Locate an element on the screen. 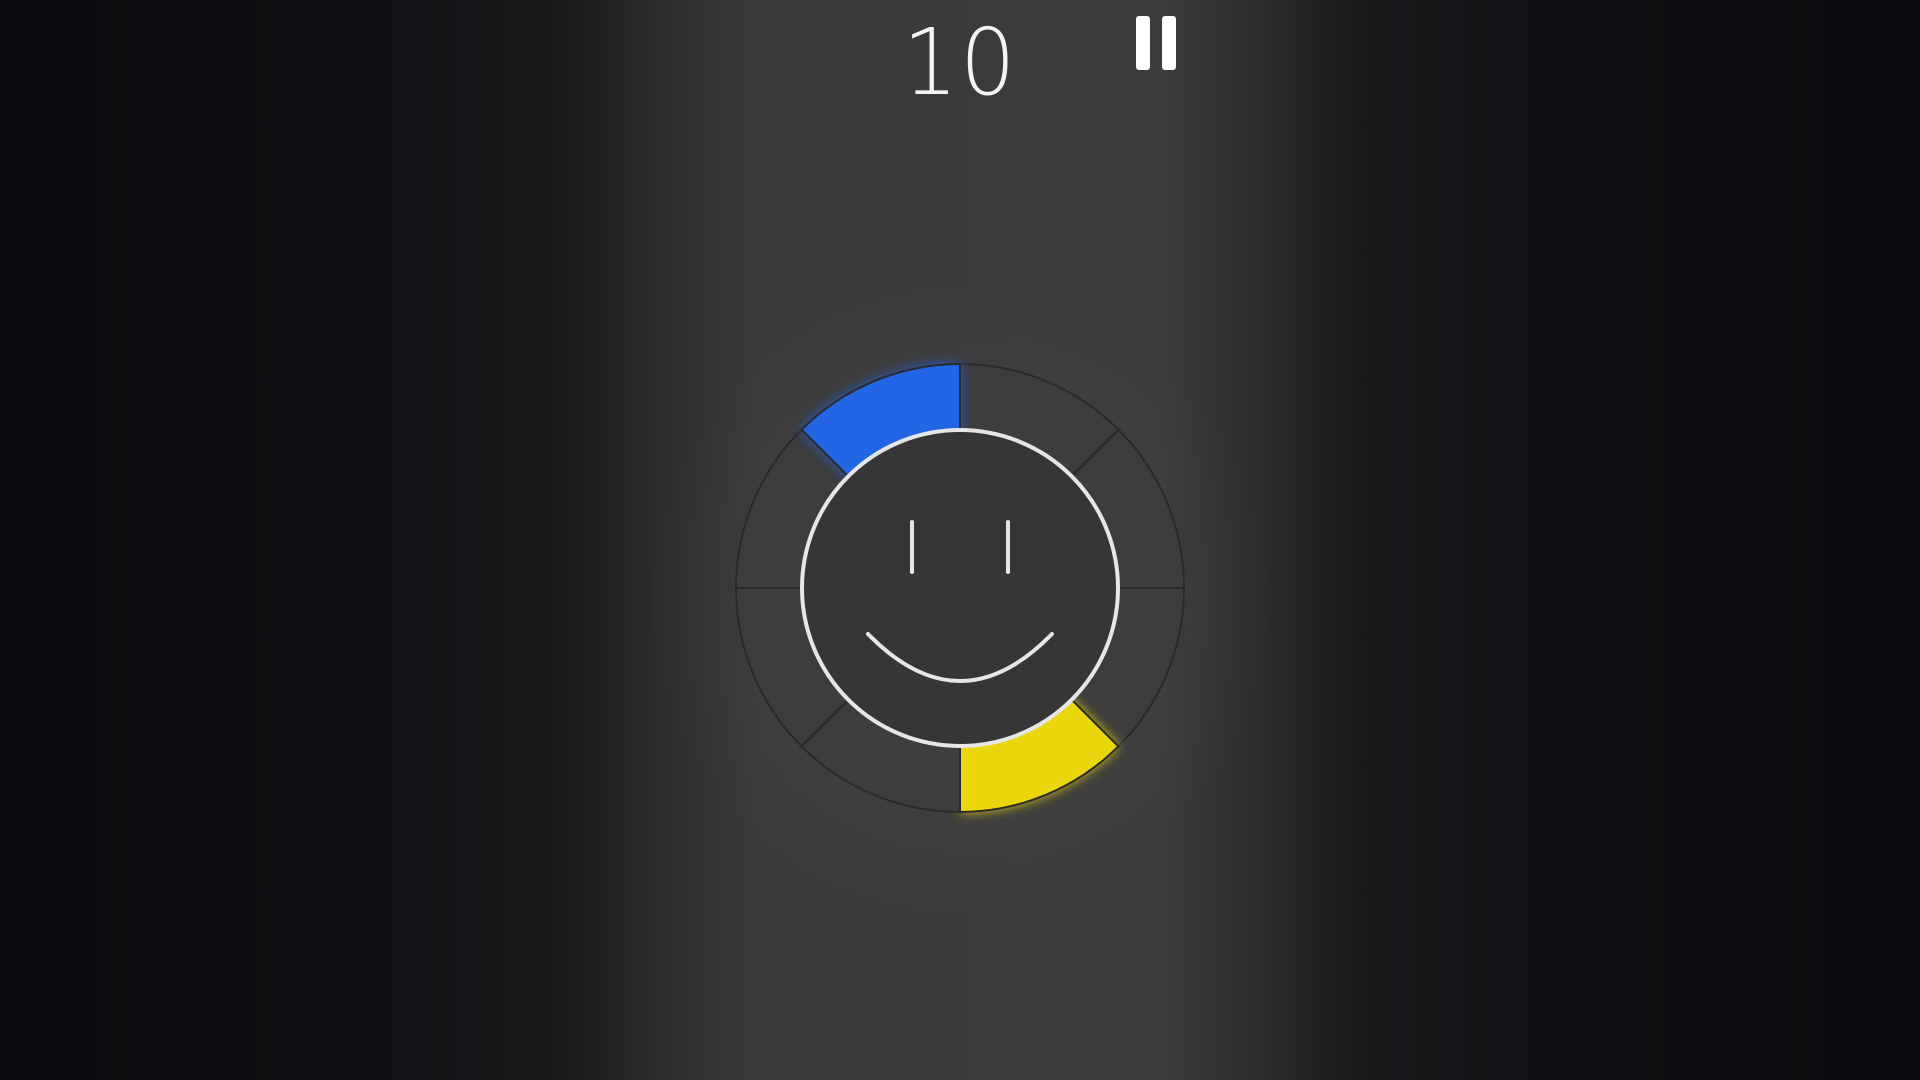  face-outline is located at coordinates (960, 588).